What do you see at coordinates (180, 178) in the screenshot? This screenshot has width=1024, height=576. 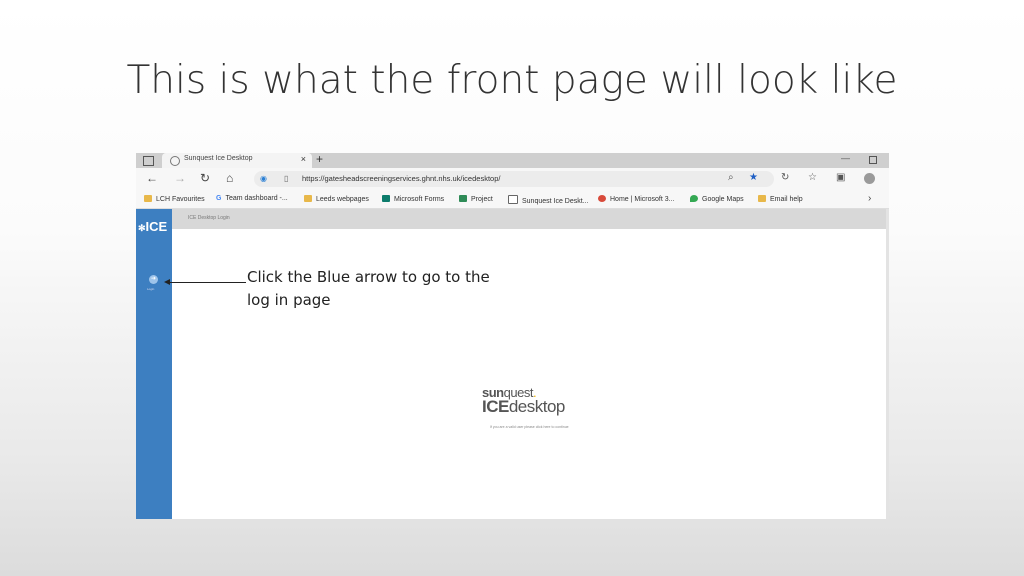 I see `forward-icon: →` at bounding box center [180, 178].